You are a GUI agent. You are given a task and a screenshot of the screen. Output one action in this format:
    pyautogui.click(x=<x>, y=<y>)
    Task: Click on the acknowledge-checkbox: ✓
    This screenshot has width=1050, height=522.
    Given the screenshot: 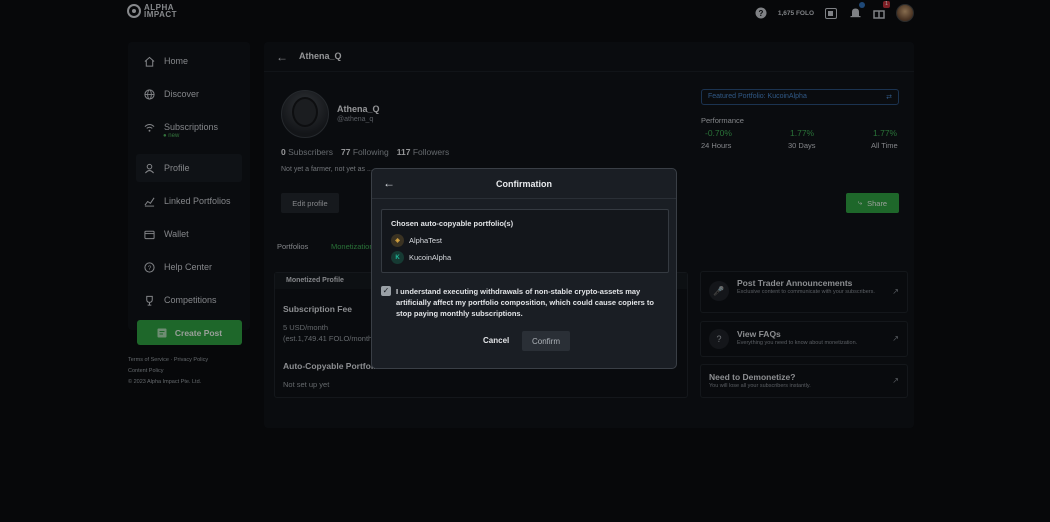 What is the action you would take?
    pyautogui.click(x=386, y=291)
    